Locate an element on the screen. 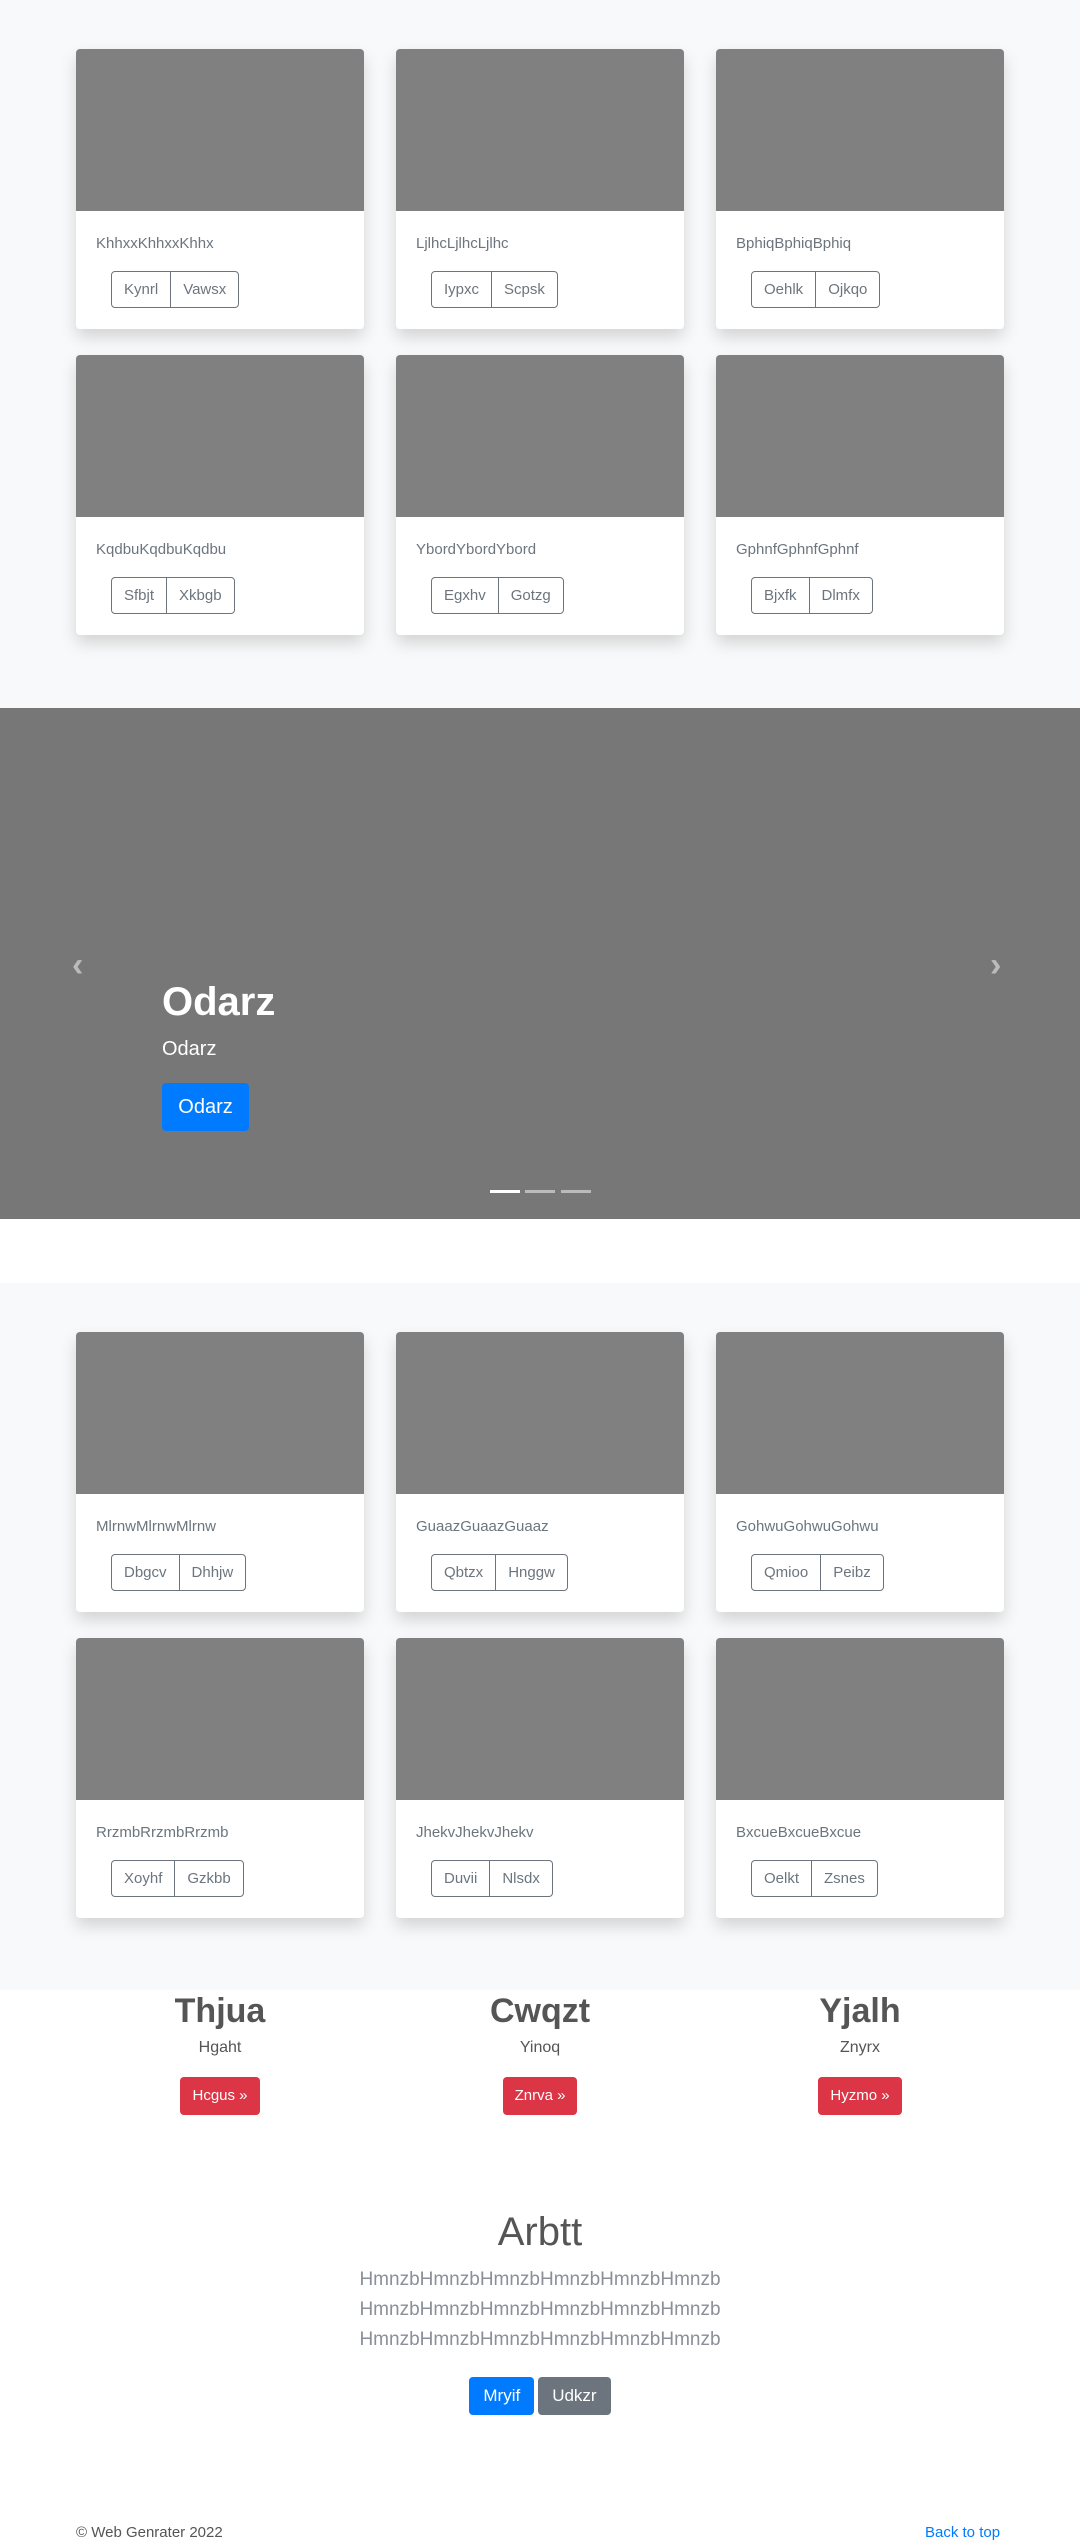  column-title: Yjalh is located at coordinates (860, 2011).